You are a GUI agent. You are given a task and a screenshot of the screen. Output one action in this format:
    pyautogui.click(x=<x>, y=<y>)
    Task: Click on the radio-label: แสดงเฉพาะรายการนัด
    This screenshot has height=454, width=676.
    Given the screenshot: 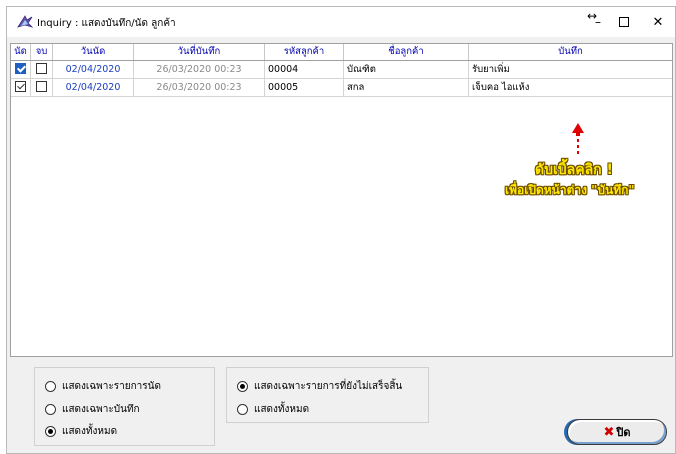 What is the action you would take?
    pyautogui.click(x=111, y=386)
    